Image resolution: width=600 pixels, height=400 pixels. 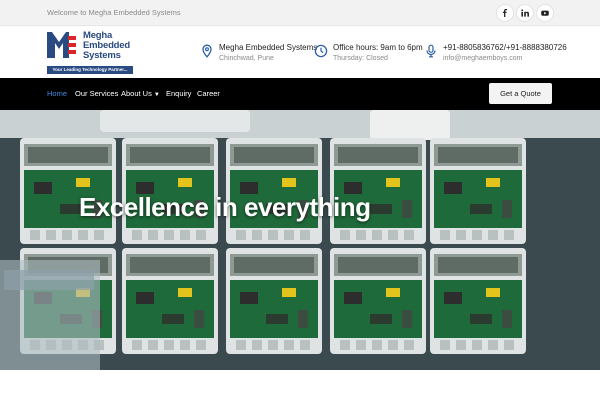 What do you see at coordinates (482, 58) in the screenshot?
I see `contact-email: info@meghaemboys.com` at bounding box center [482, 58].